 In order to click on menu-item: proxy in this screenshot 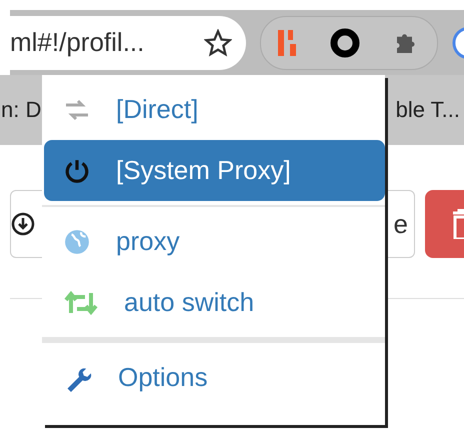, I will do `click(214, 241)`.